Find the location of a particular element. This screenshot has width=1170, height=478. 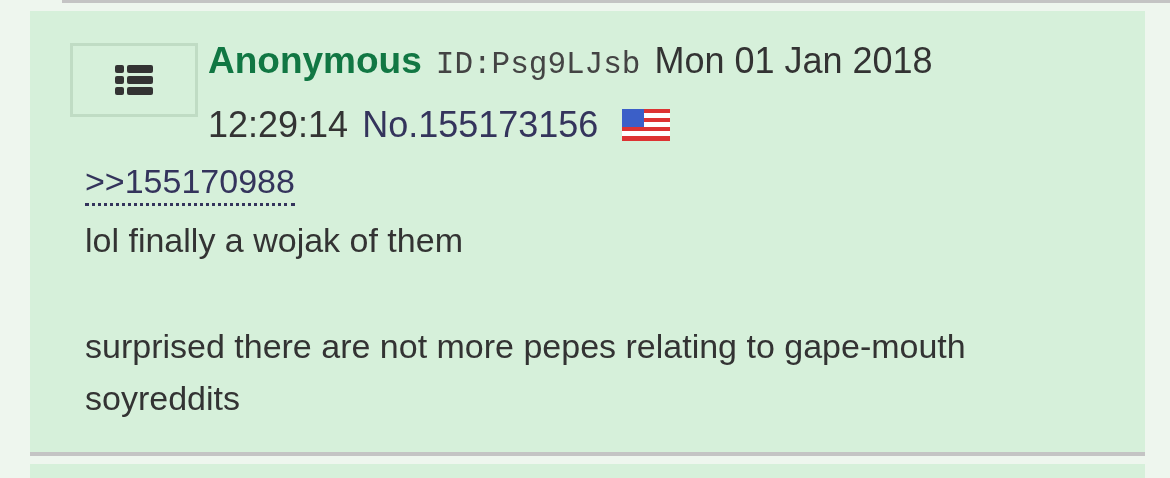

post-menu-button is located at coordinates (134, 80).